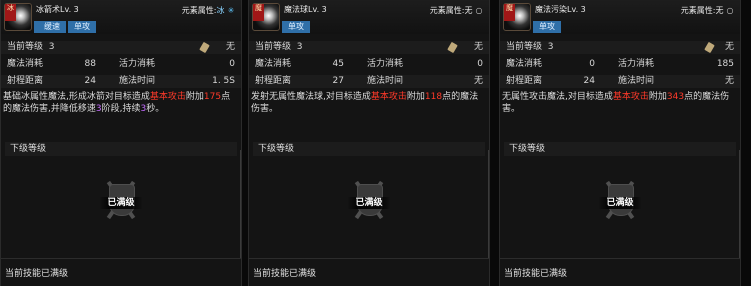 The image size is (751, 286). I want to click on element-value: 冰, so click(220, 10).